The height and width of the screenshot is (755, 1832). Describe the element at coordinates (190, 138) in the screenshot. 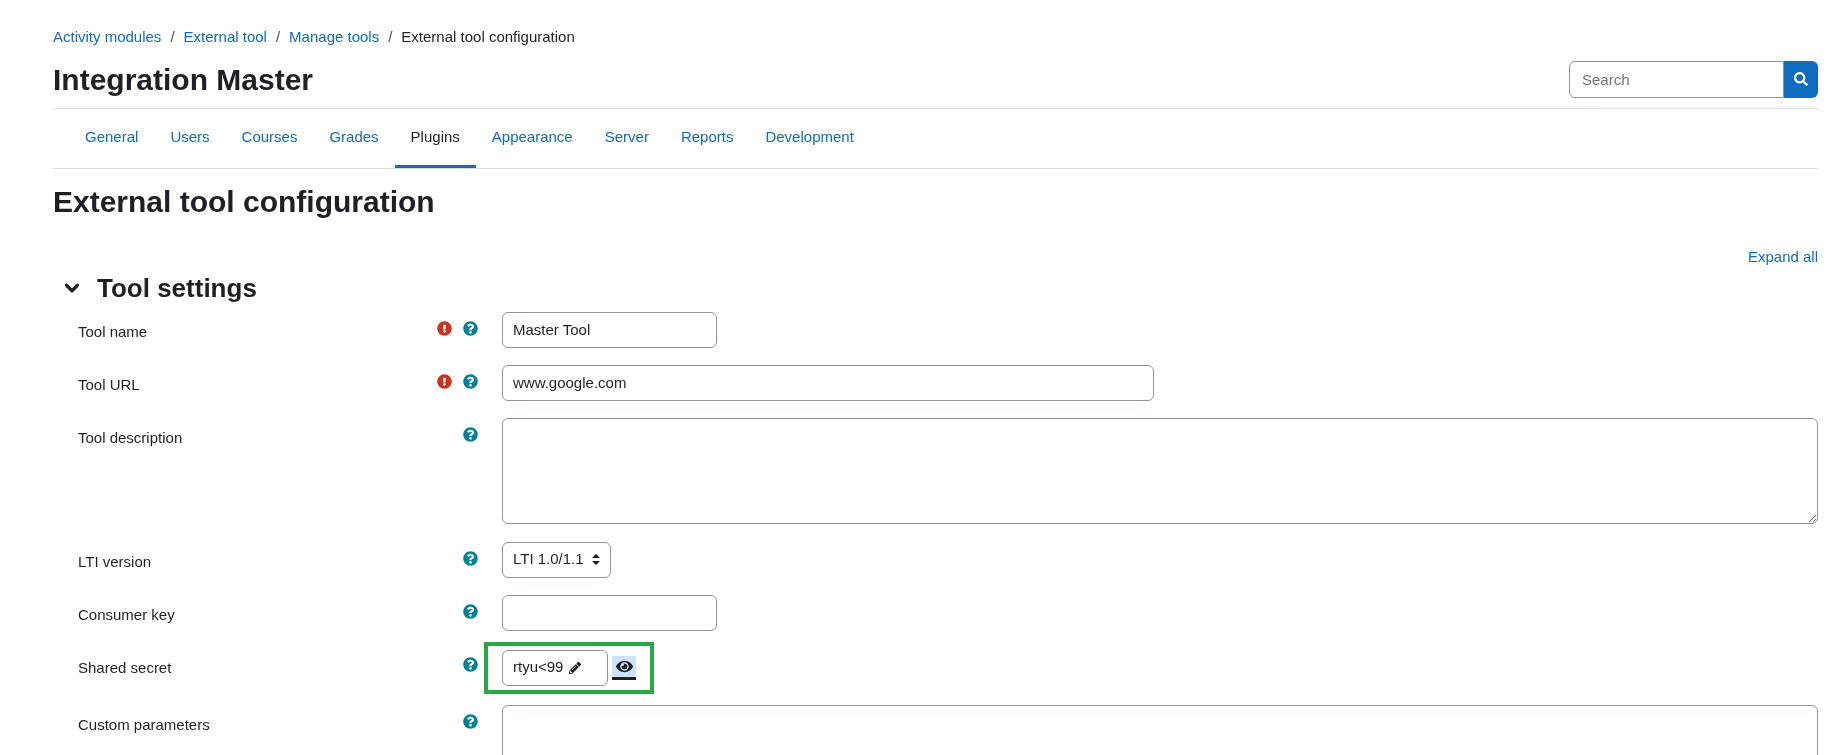

I see `nav-tab: Users` at that location.